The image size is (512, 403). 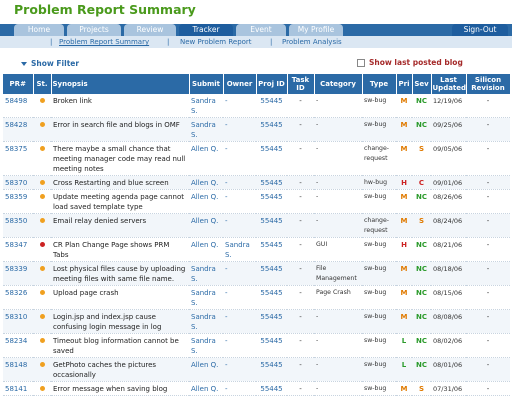 I want to click on column-header: Category, so click(x=338, y=84).